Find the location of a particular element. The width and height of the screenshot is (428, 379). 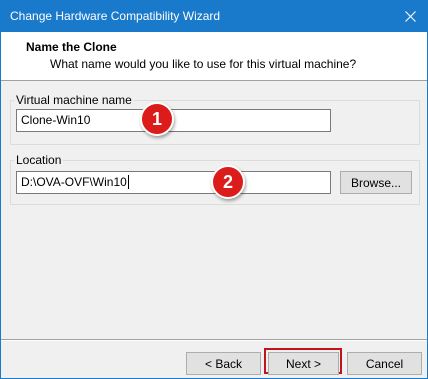

footer-separator is located at coordinates (214, 340).